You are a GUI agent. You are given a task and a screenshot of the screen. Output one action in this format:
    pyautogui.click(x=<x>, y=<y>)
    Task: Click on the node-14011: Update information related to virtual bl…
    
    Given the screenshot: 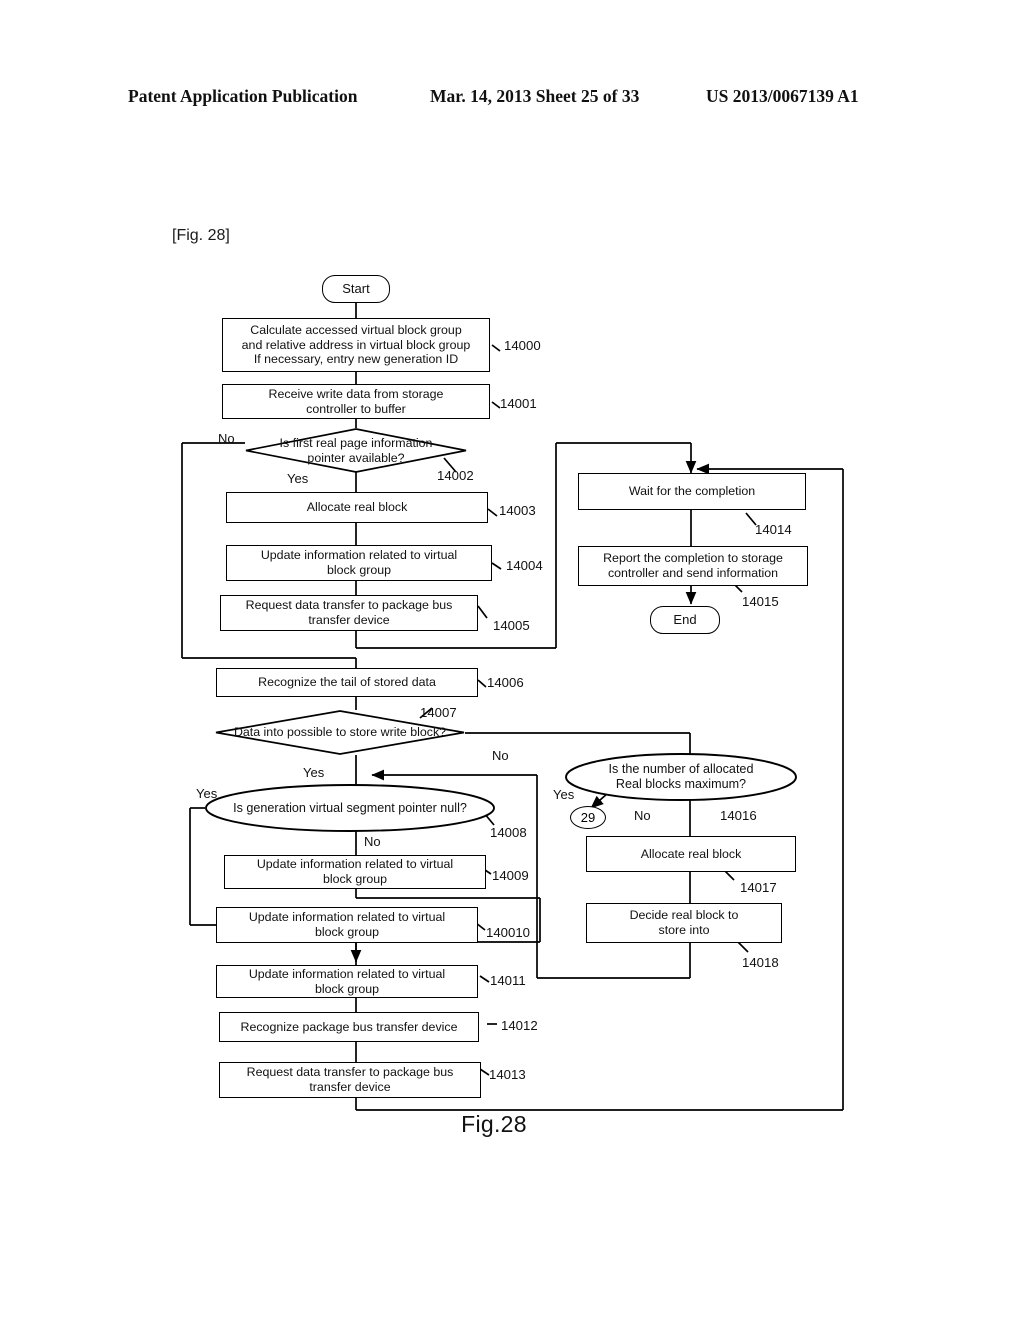 What is the action you would take?
    pyautogui.click(x=347, y=981)
    